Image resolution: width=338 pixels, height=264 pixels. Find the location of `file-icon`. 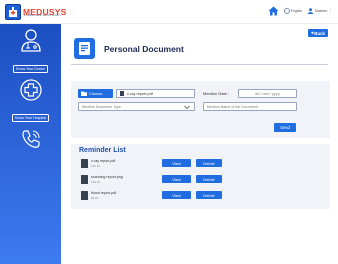

file-icon is located at coordinates (122, 93).